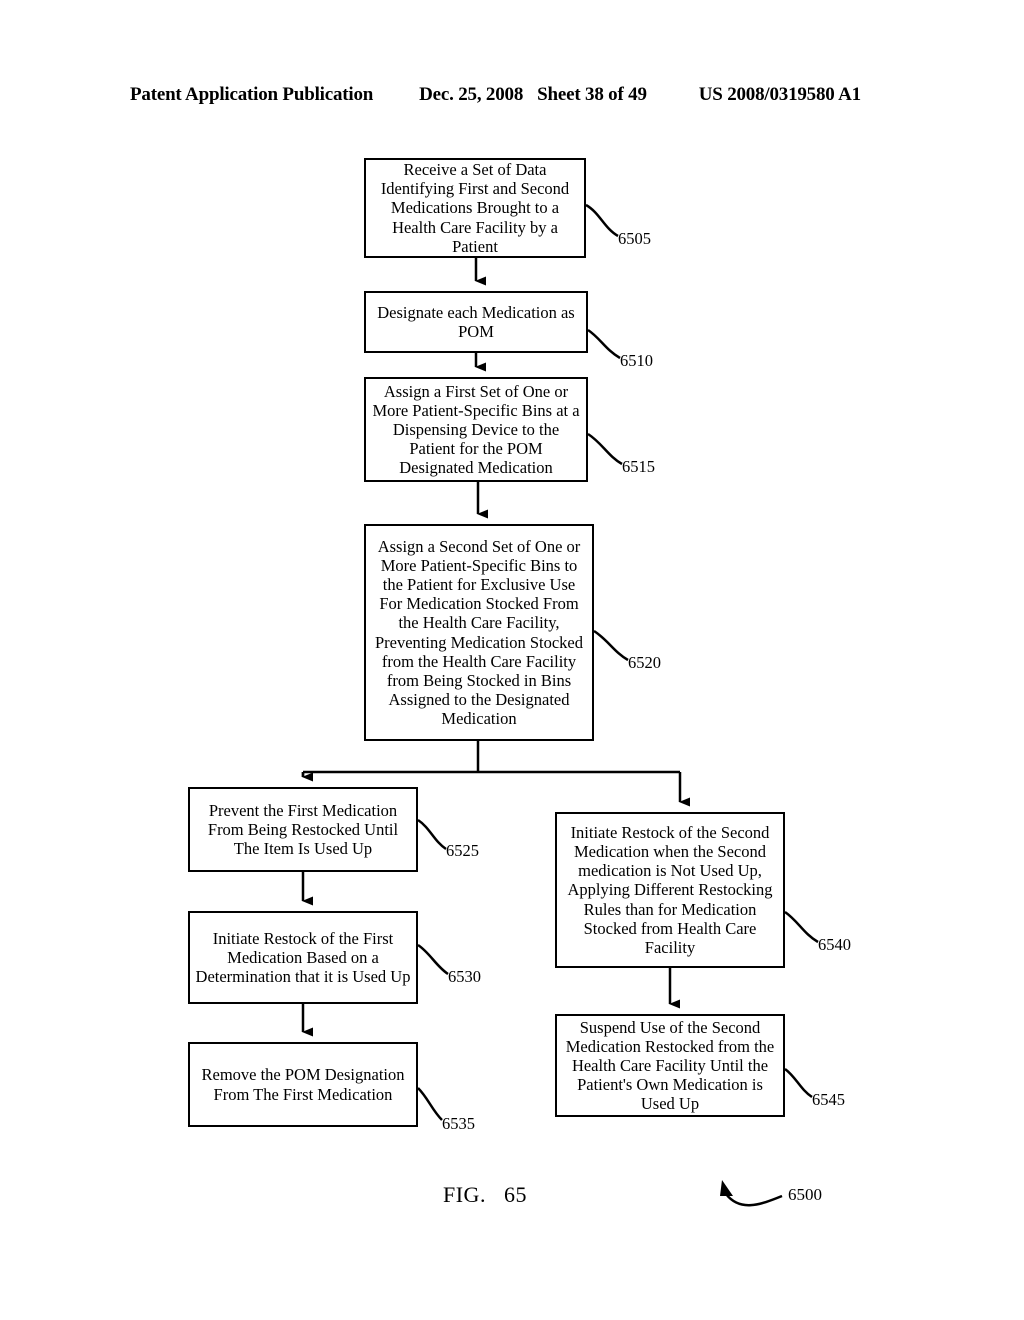 Image resolution: width=1024 pixels, height=1320 pixels. What do you see at coordinates (834, 944) in the screenshot?
I see `ref-label-6540: 6540` at bounding box center [834, 944].